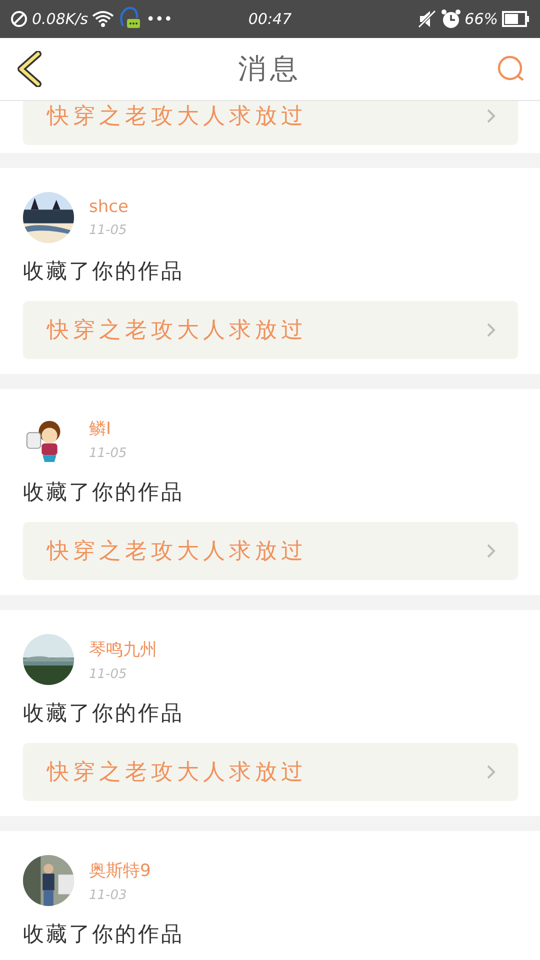  What do you see at coordinates (450, 19) in the screenshot?
I see `alarm-icon` at bounding box center [450, 19].